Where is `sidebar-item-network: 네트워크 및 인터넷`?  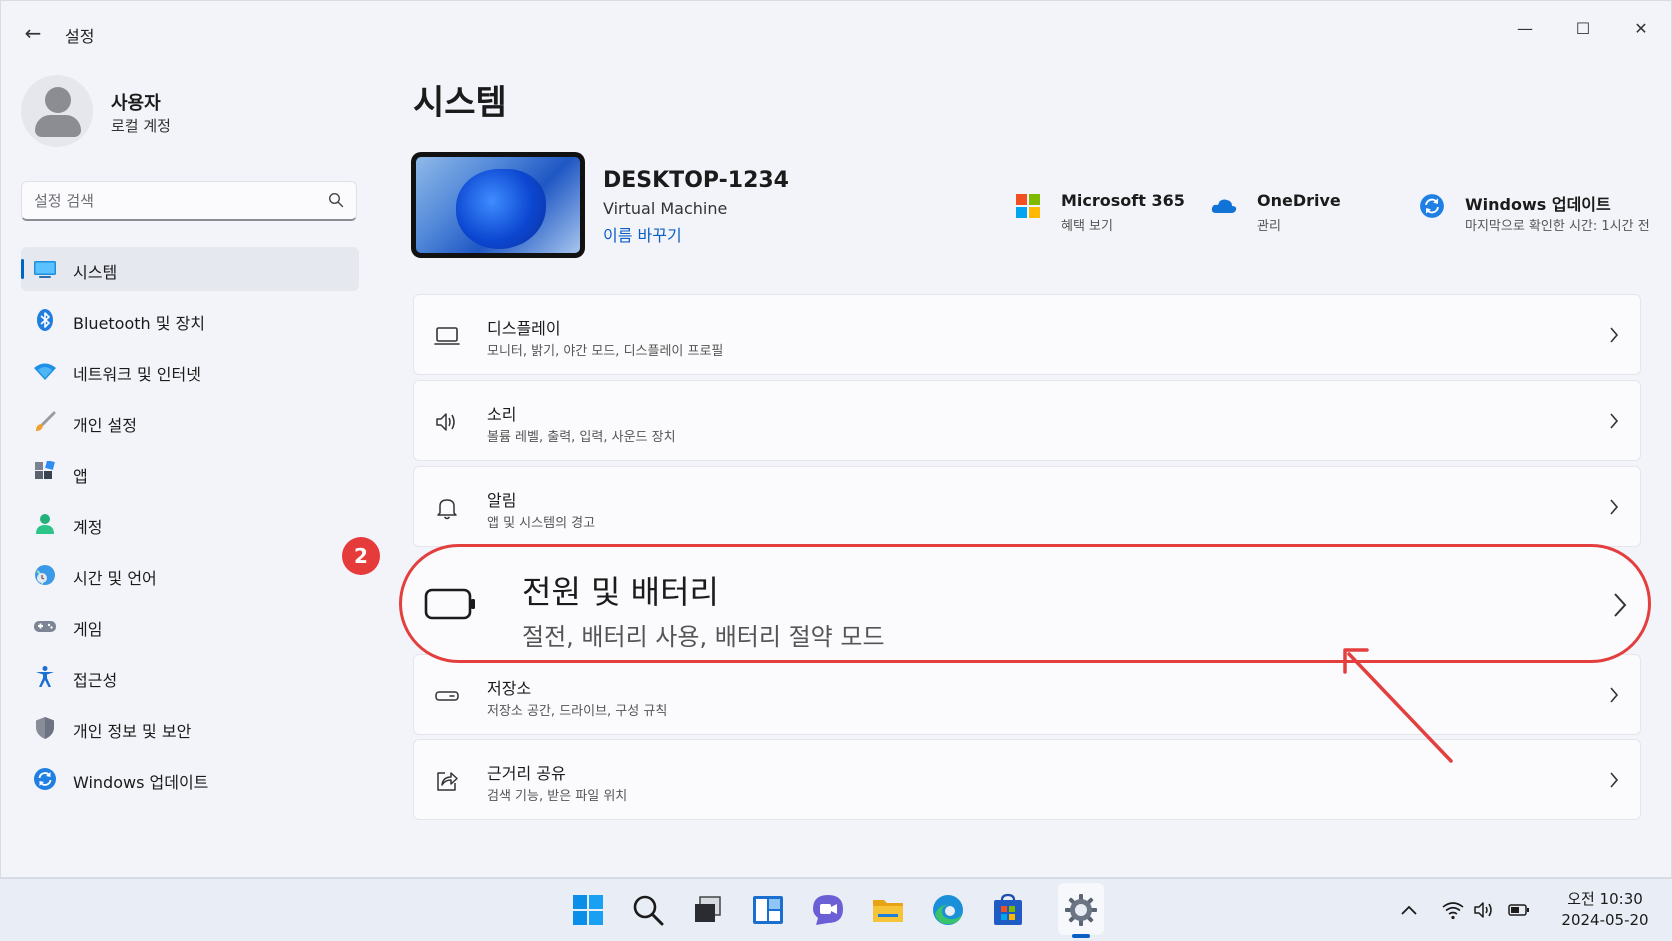
sidebar-item-network: 네트워크 및 인터넷 is located at coordinates (190, 371).